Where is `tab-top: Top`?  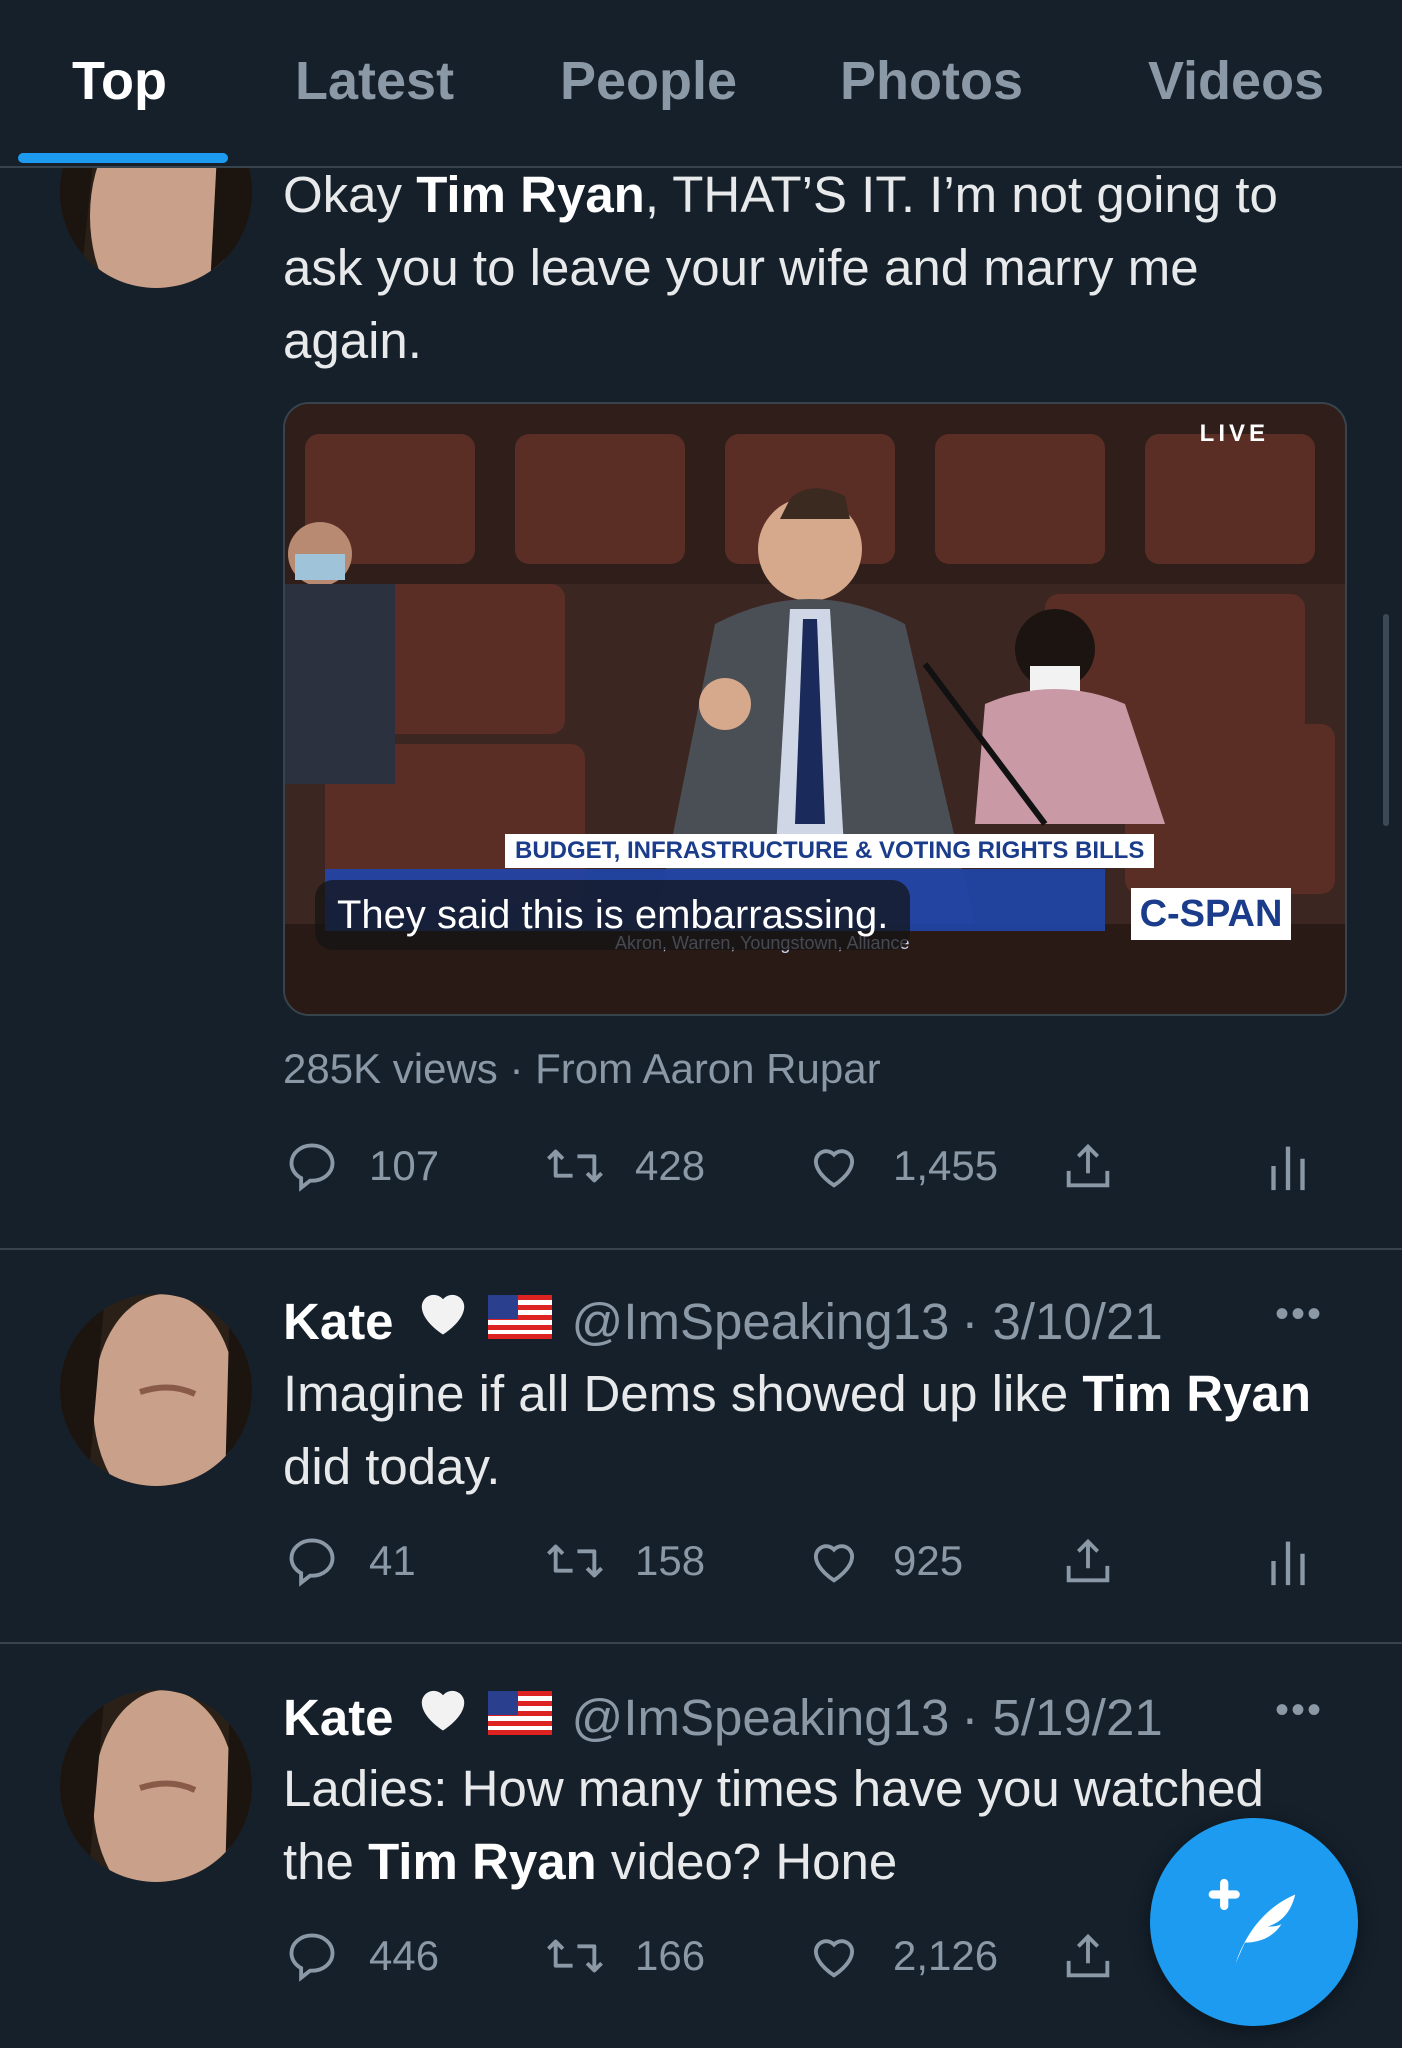 tab-top: Top is located at coordinates (119, 81).